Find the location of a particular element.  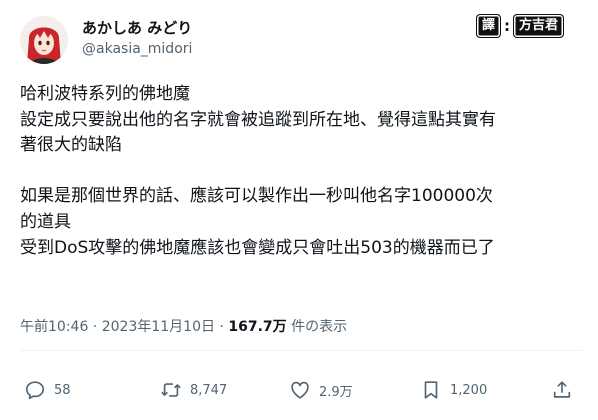

action-bar: 58 8,747 2.9万 1,200 is located at coordinates (299, 390).